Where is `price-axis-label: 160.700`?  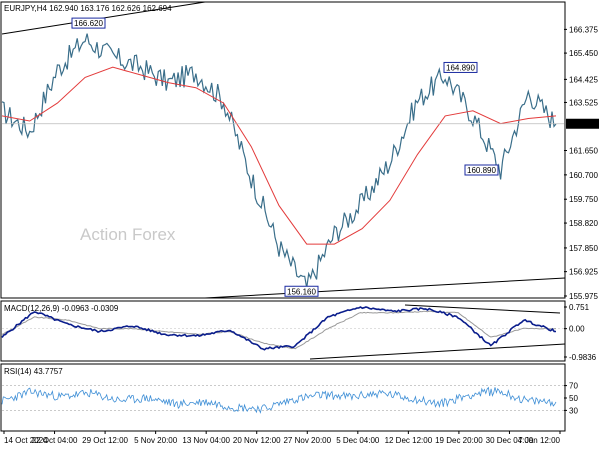 price-axis-label: 160.700 is located at coordinates (583, 175).